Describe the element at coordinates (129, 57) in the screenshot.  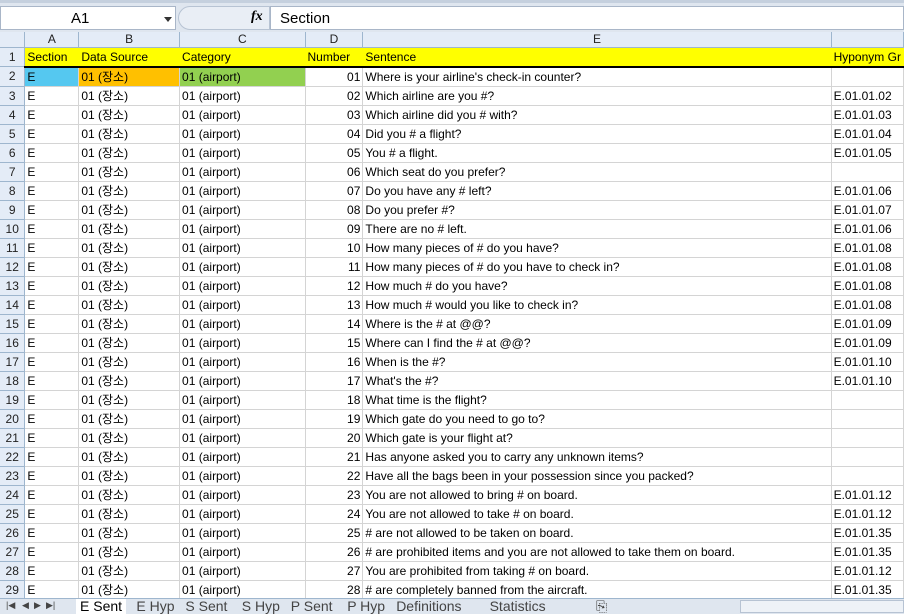
I see `header-cell: Data Source` at that location.